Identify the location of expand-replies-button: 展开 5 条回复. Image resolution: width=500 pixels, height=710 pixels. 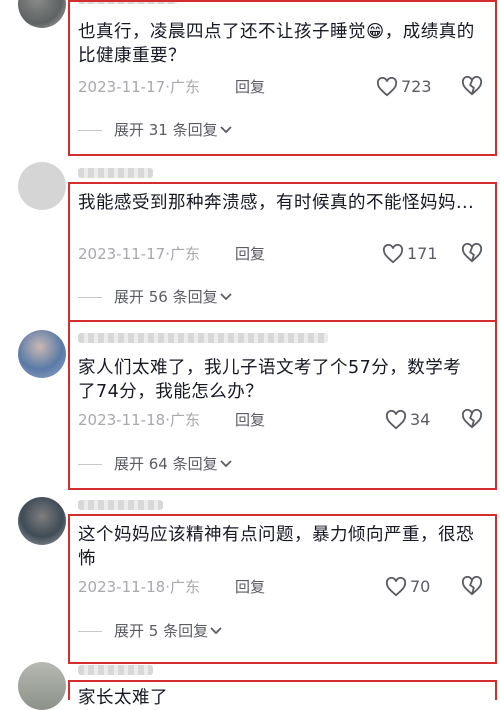
(150, 631).